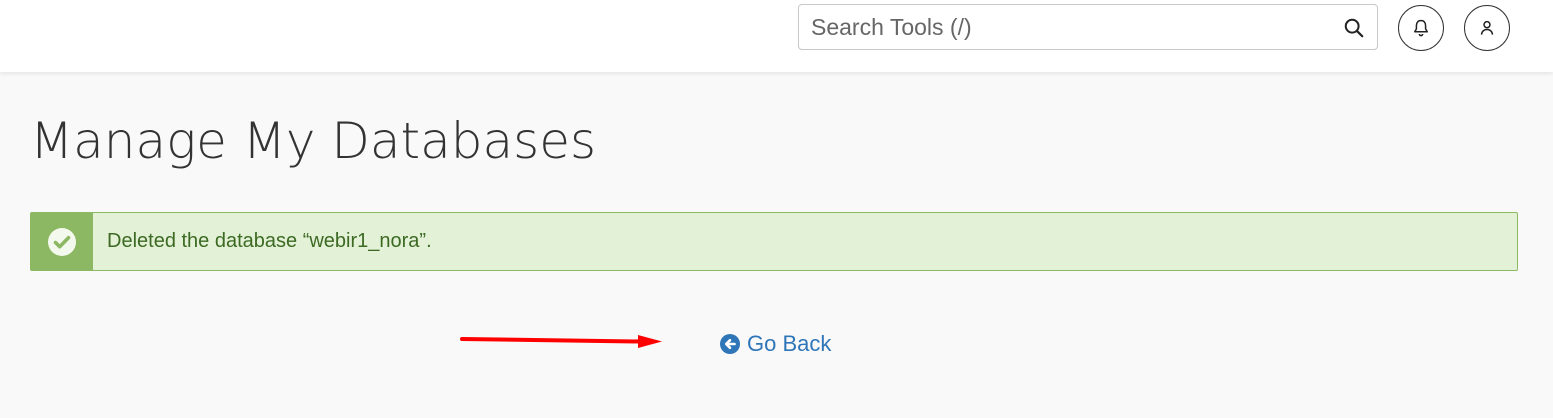 The width and height of the screenshot is (1553, 418). What do you see at coordinates (730, 344) in the screenshot?
I see `arrow-left-circle-icon` at bounding box center [730, 344].